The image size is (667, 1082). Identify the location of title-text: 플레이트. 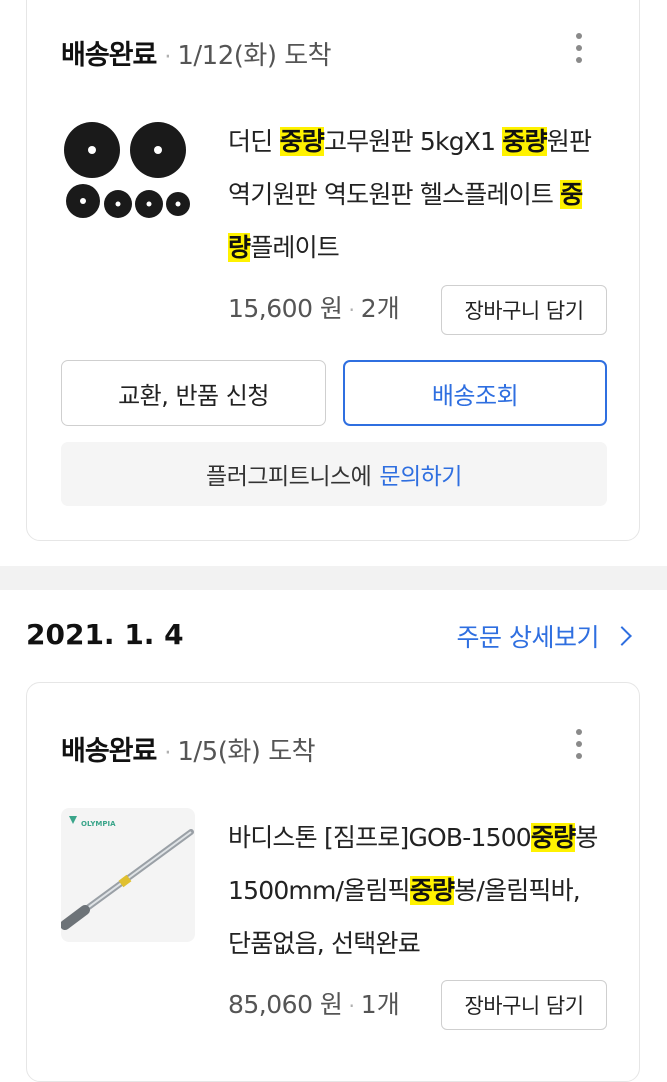
(295, 247).